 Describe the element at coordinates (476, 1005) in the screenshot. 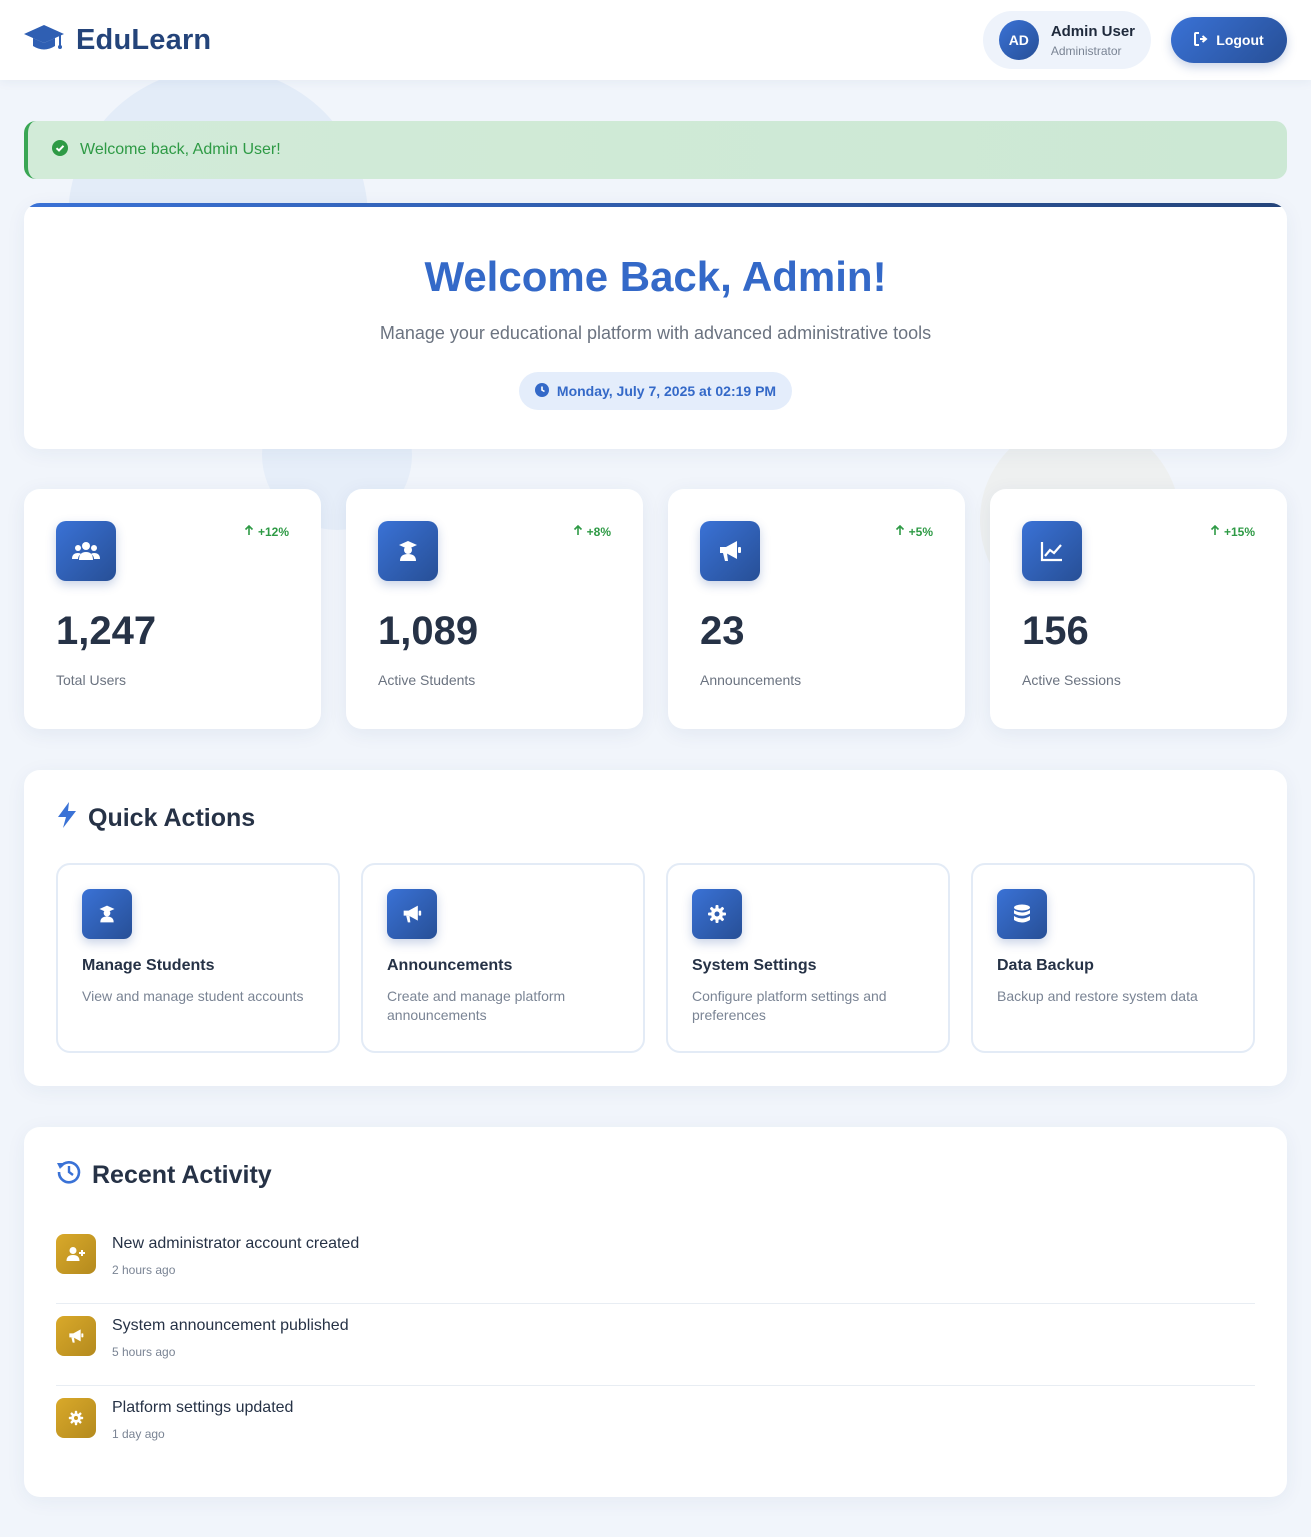

I see `action-description: Create and manage platform announcements` at that location.